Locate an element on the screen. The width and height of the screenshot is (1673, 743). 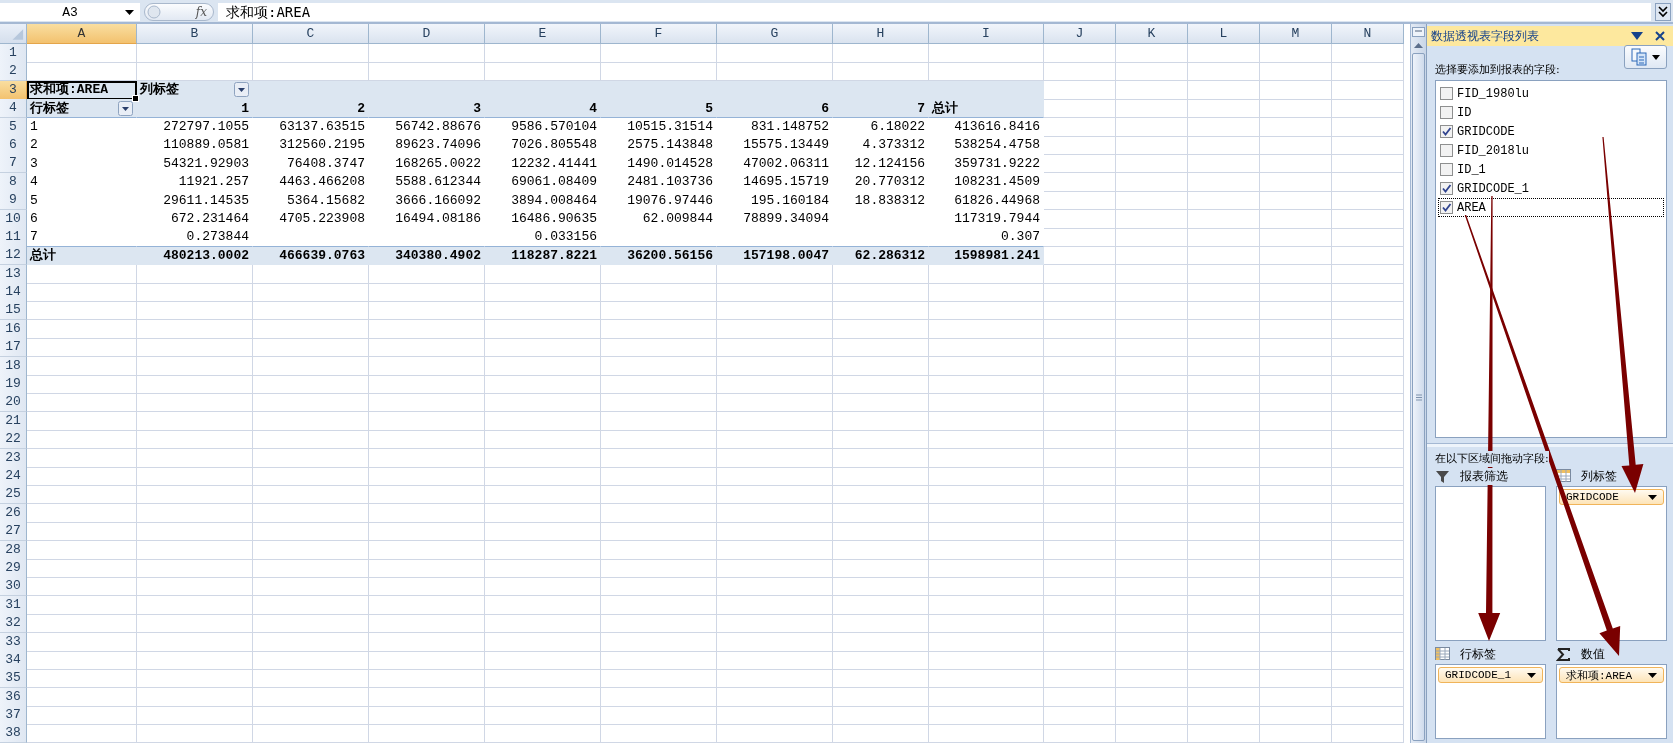
table-cell: 340380.4902 is located at coordinates (427, 256).